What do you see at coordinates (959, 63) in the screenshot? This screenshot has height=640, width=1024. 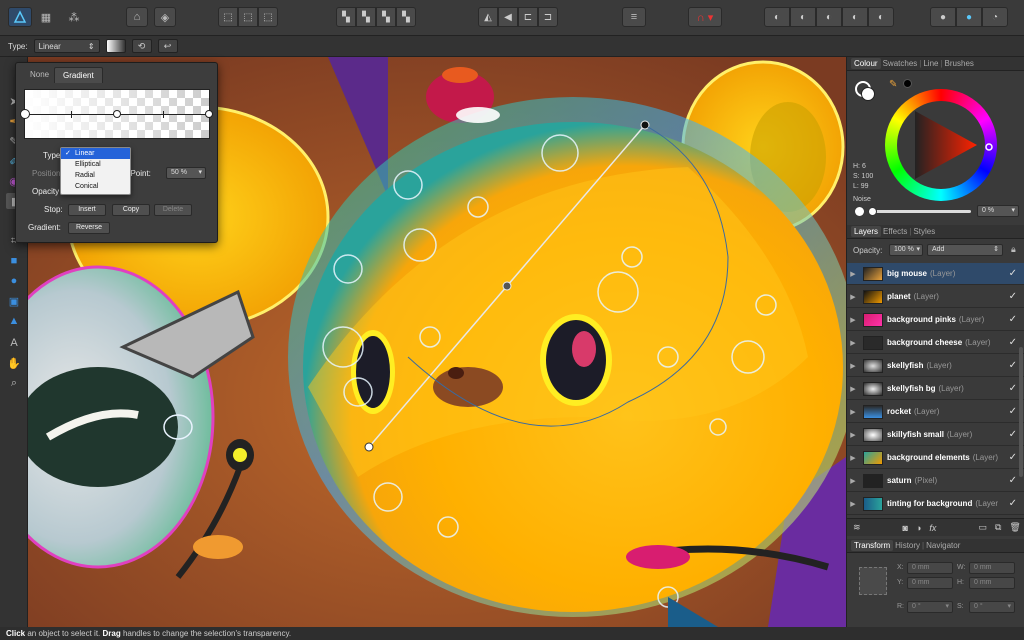 I see `tab-brushes: Brushes` at bounding box center [959, 63].